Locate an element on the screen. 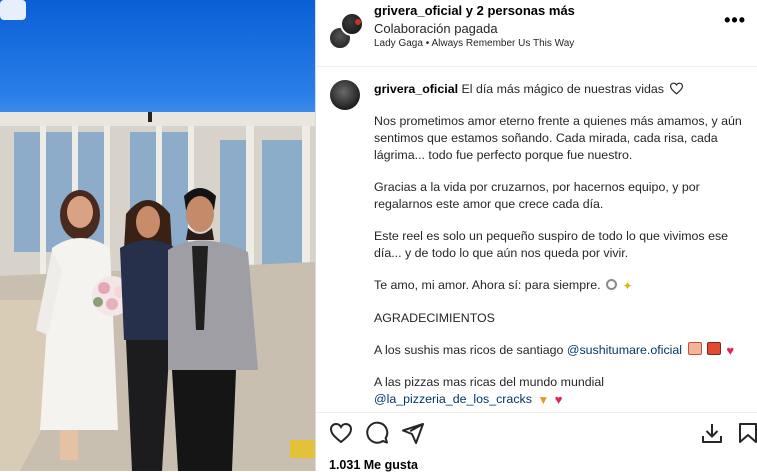 This screenshot has width=757, height=472. caption-paragraph: A las pizzas mas ricas del mundo mundial is located at coordinates (489, 382).